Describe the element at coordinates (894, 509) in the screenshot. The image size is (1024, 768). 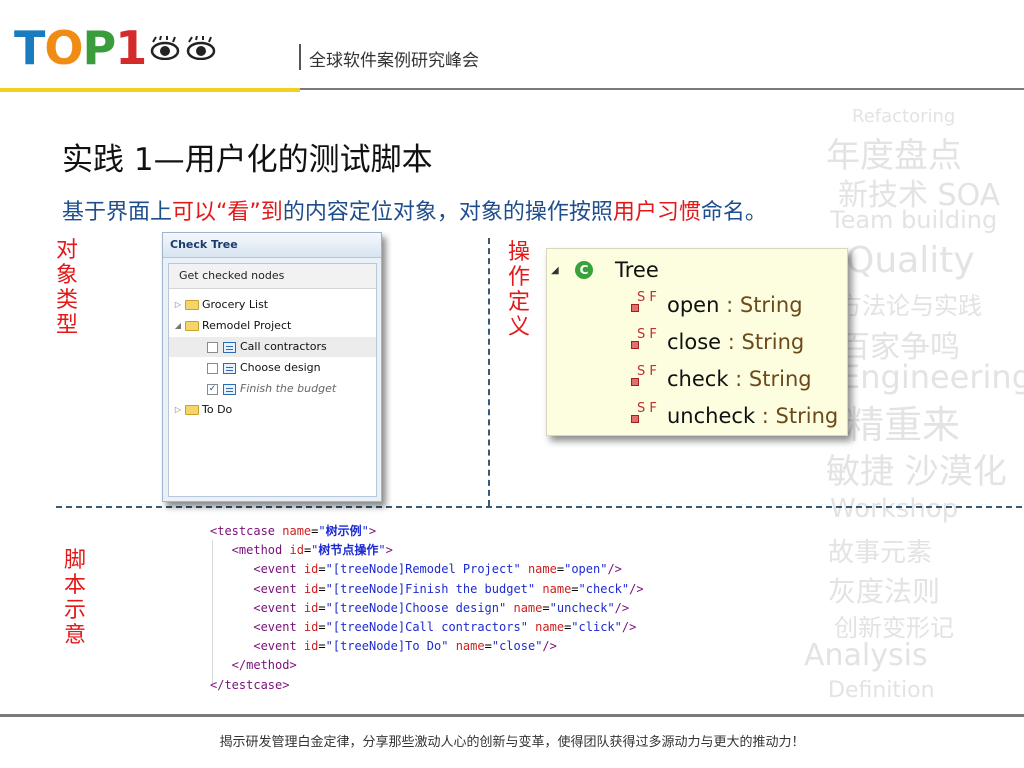
I see `watermark-word: Workshop` at that location.